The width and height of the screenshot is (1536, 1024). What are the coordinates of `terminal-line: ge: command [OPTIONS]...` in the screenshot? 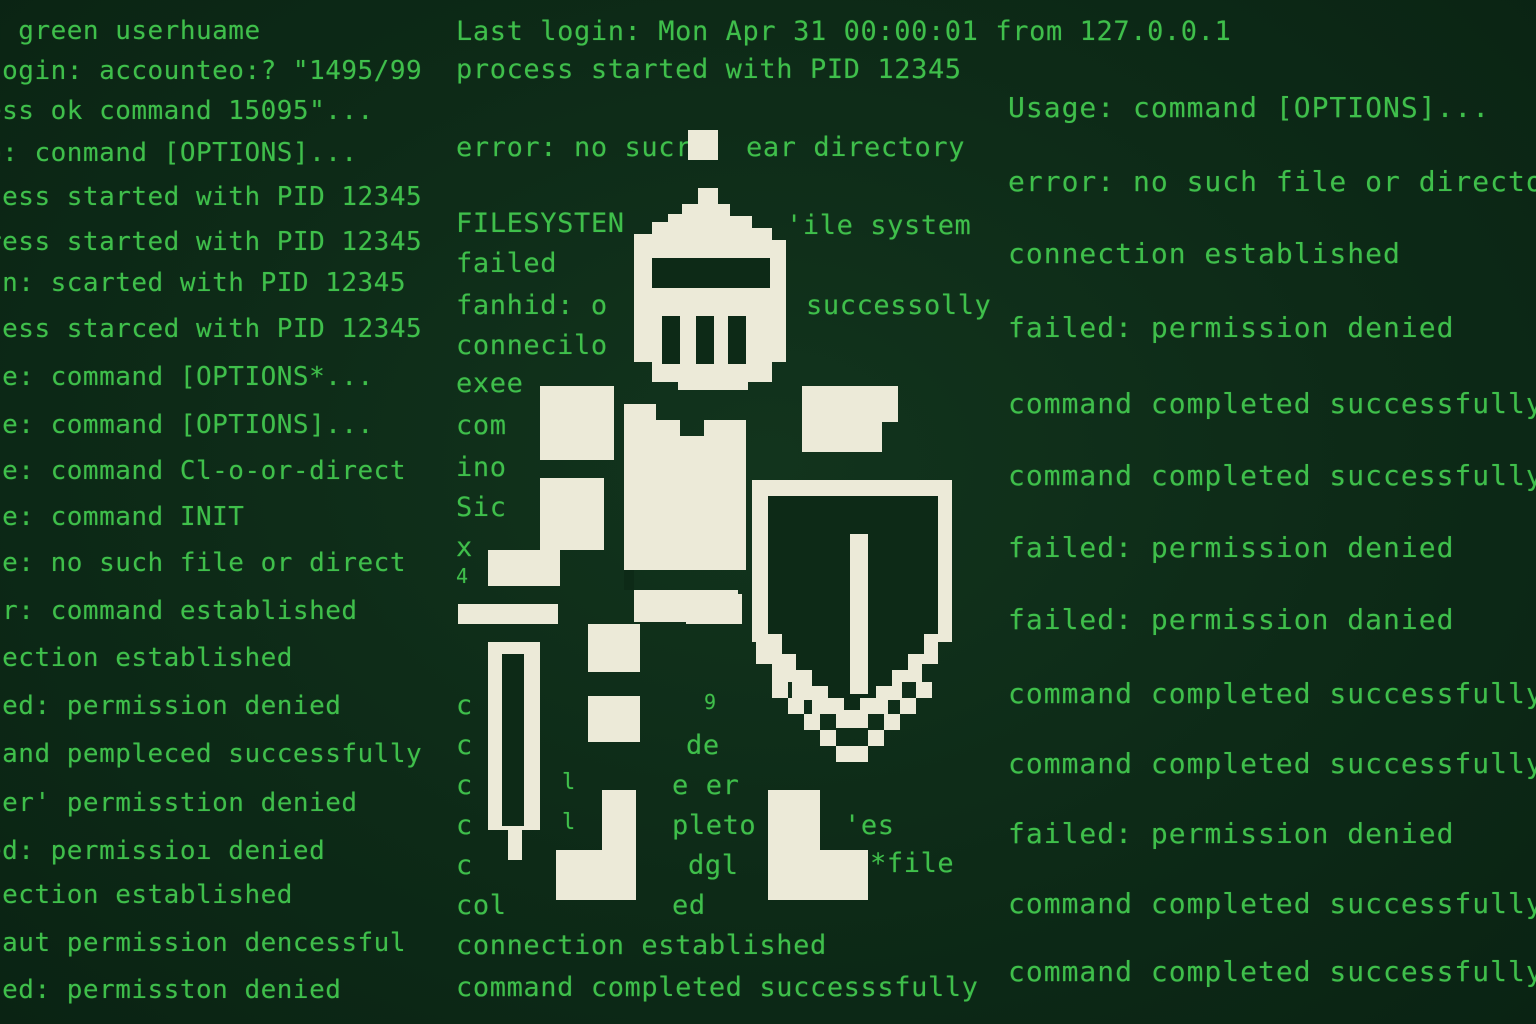 It's located at (187, 425).